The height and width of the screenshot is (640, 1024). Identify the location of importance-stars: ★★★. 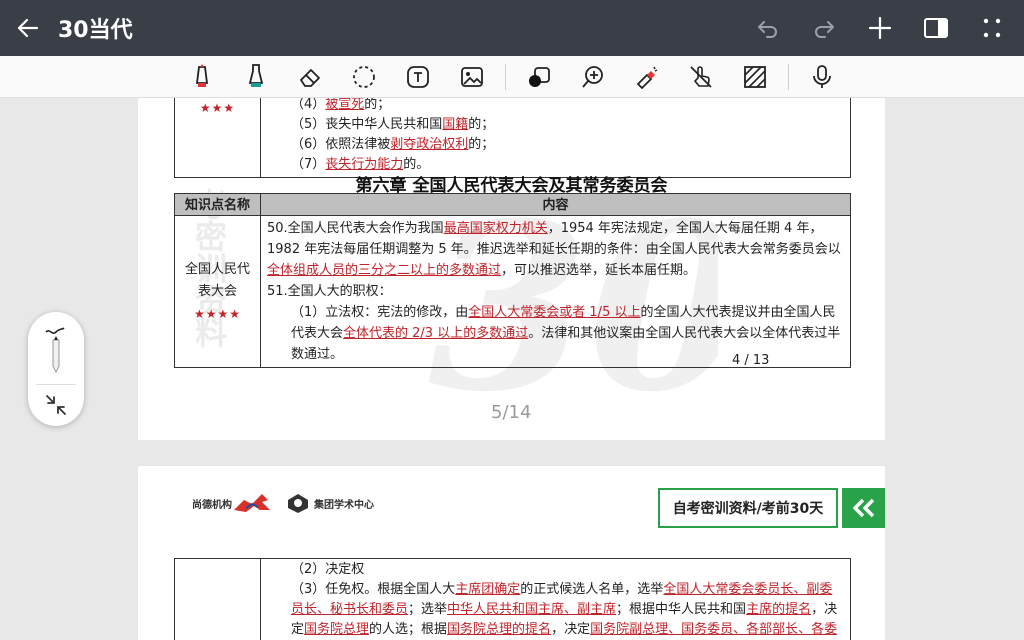
(217, 108).